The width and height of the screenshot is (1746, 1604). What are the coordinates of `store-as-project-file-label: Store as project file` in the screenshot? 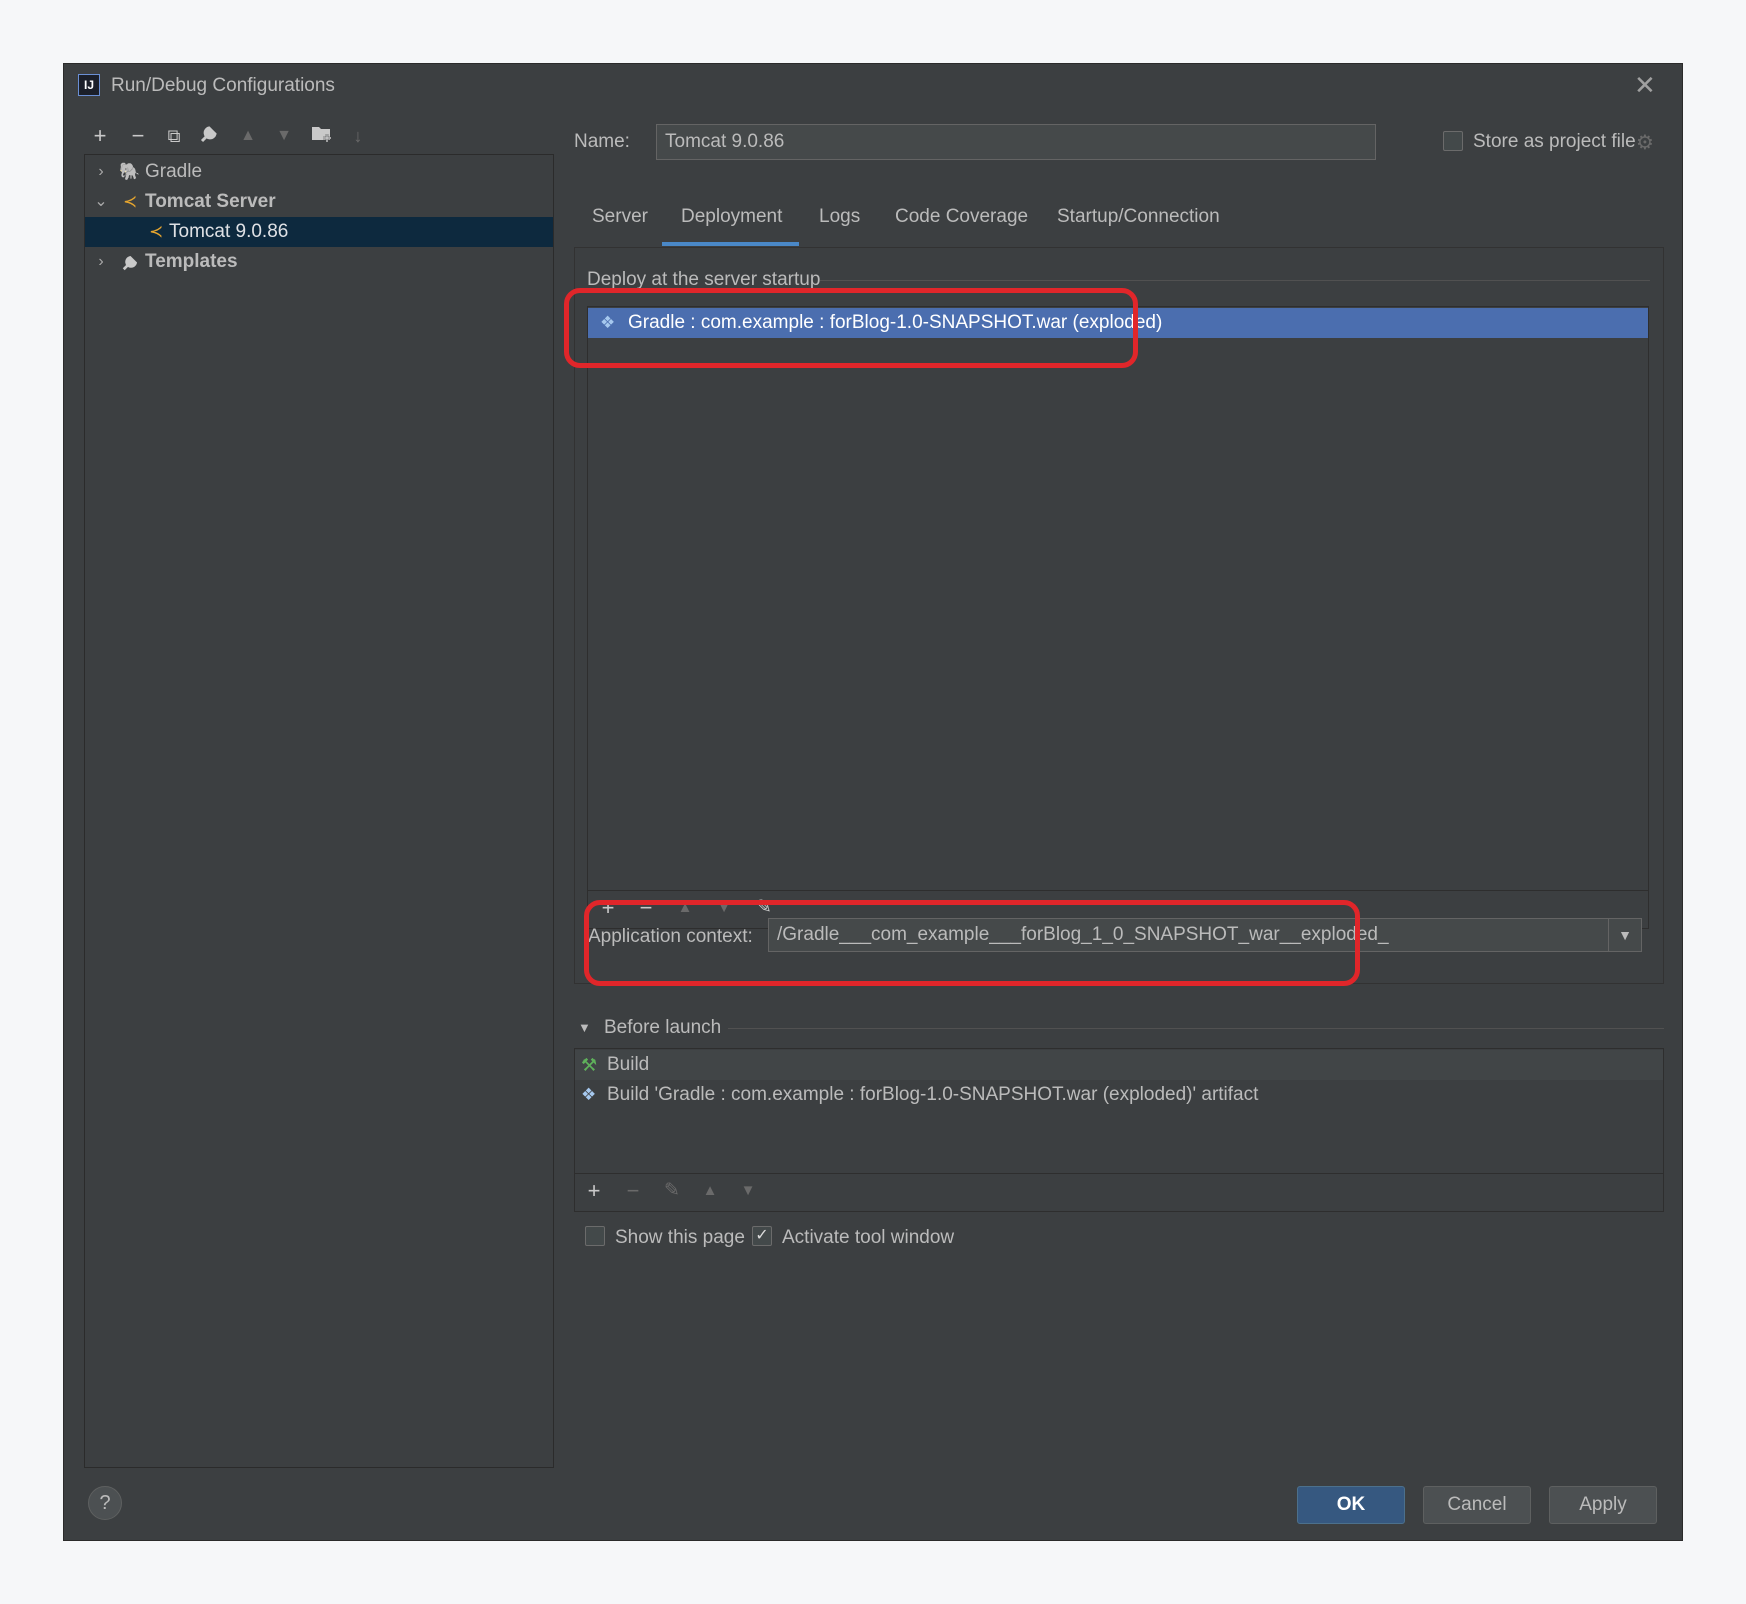 It's located at (1554, 141).